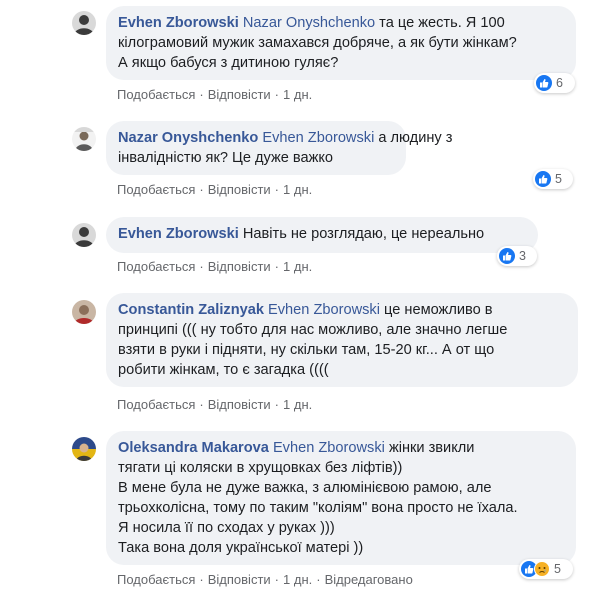 The width and height of the screenshot is (615, 591). What do you see at coordinates (559, 83) in the screenshot?
I see `reaction-count-value: 6` at bounding box center [559, 83].